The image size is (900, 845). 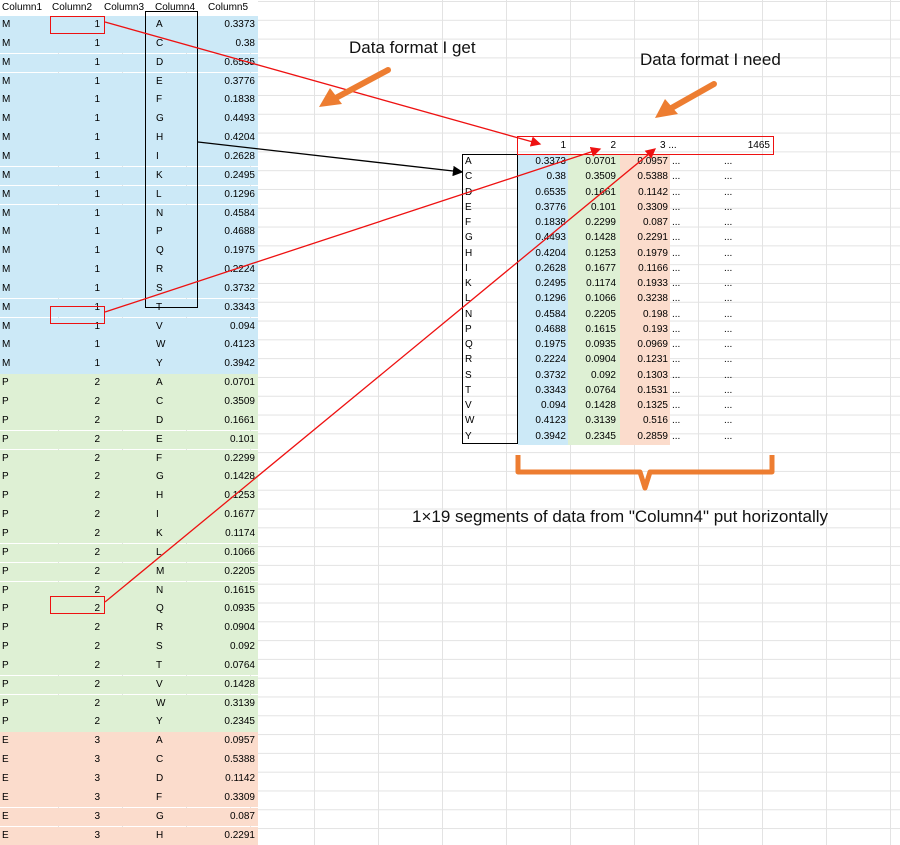 What do you see at coordinates (592, 161) in the screenshot?
I see `target-cell-value2: 0.0701` at bounding box center [592, 161].